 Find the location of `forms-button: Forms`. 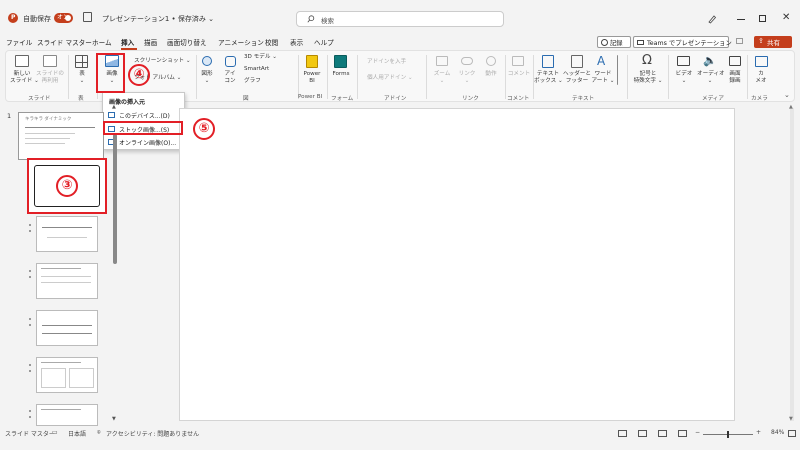

forms-button: Forms is located at coordinates (341, 74).